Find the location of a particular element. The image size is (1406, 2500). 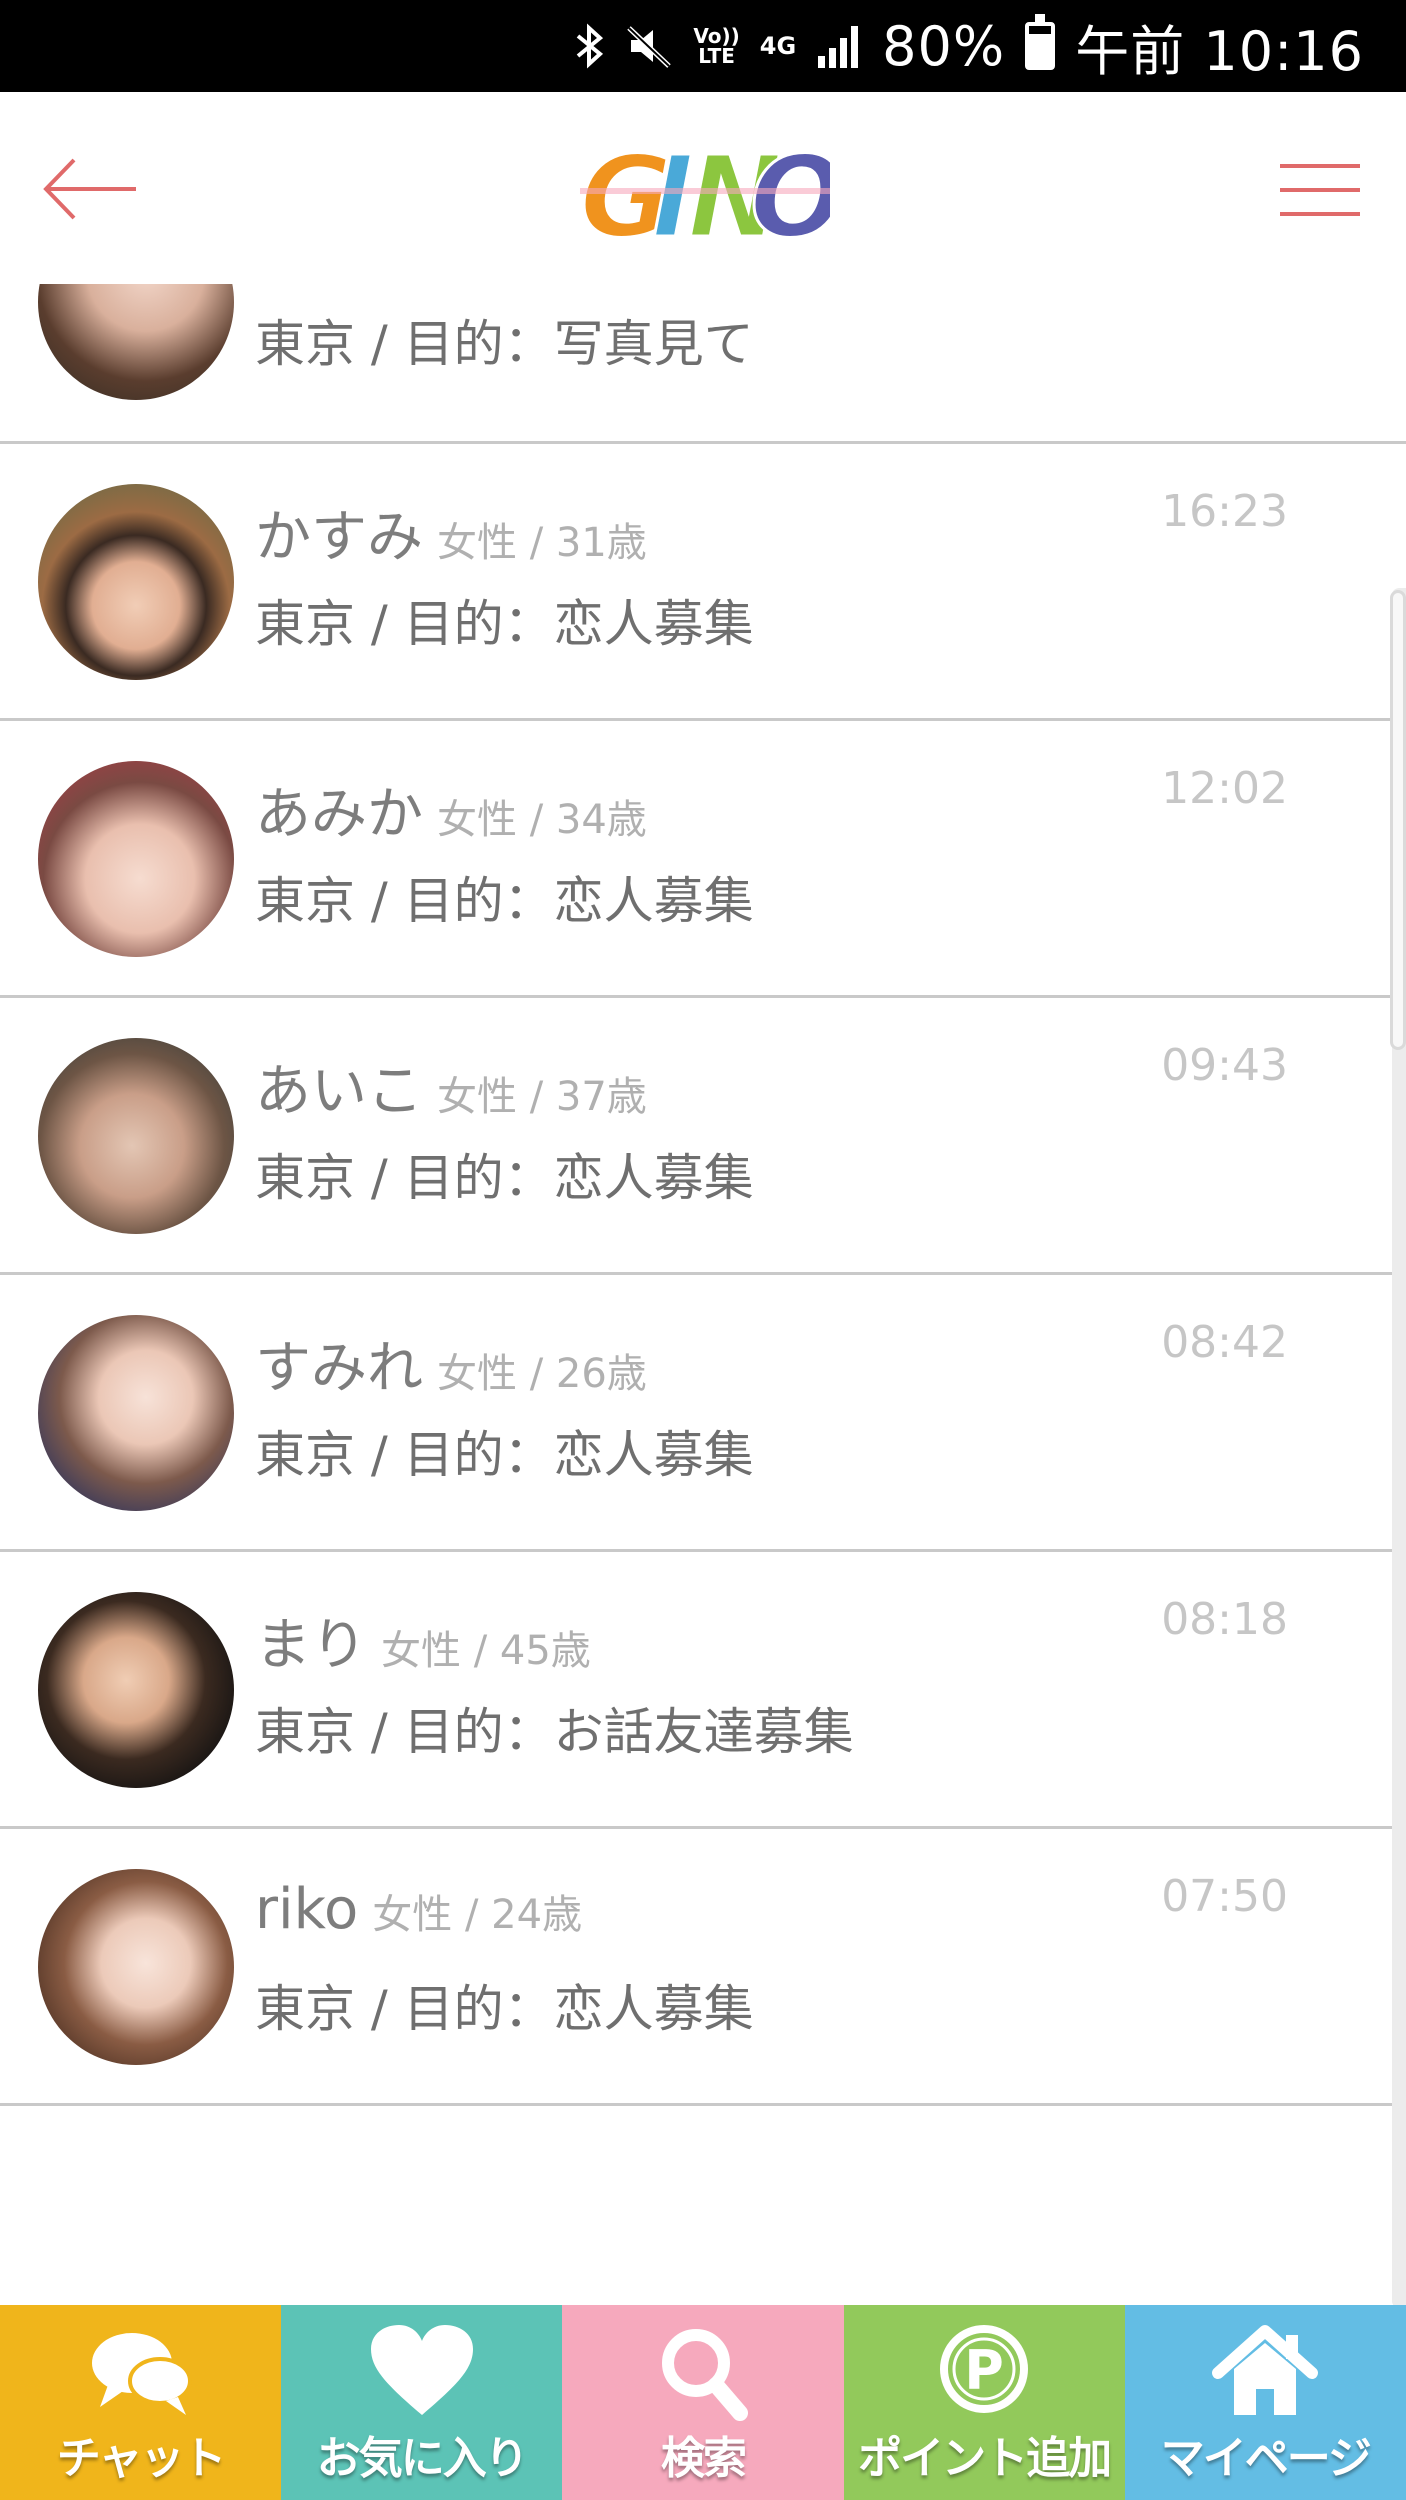

list-item-name: かすみ is located at coordinates (339, 537).